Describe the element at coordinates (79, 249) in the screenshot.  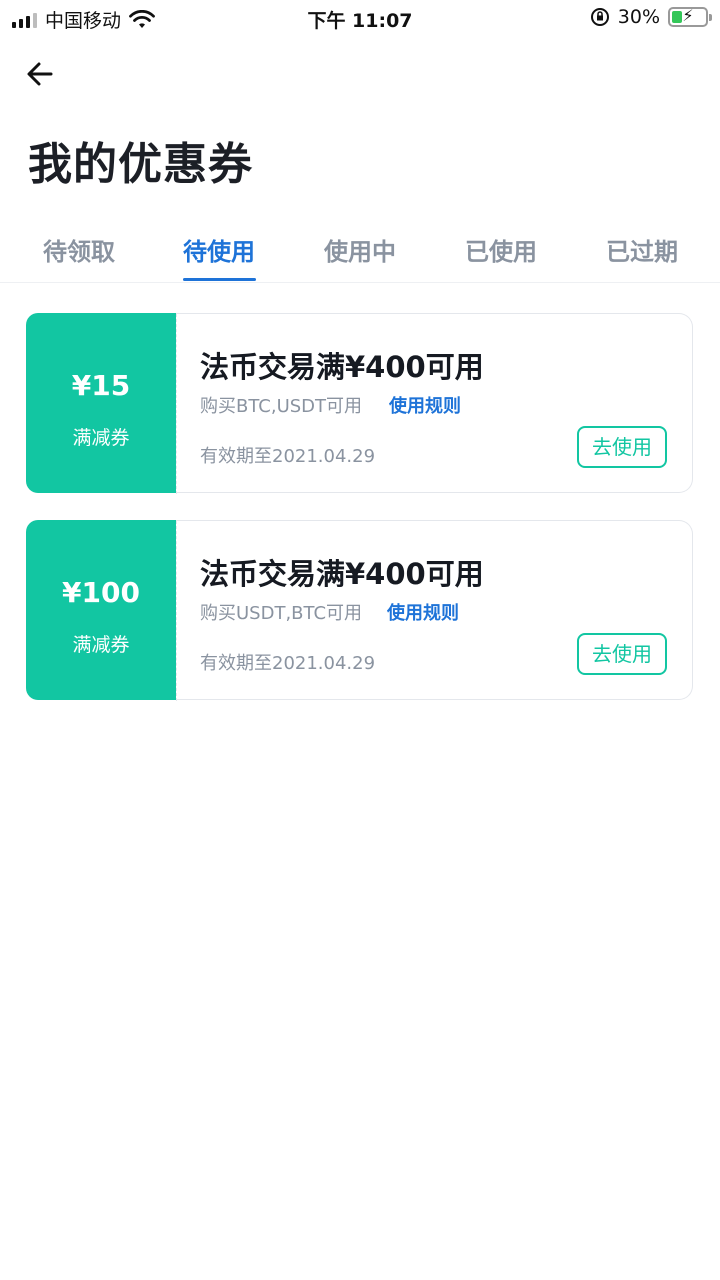
I see `tab-to-claim: 待领取` at that location.